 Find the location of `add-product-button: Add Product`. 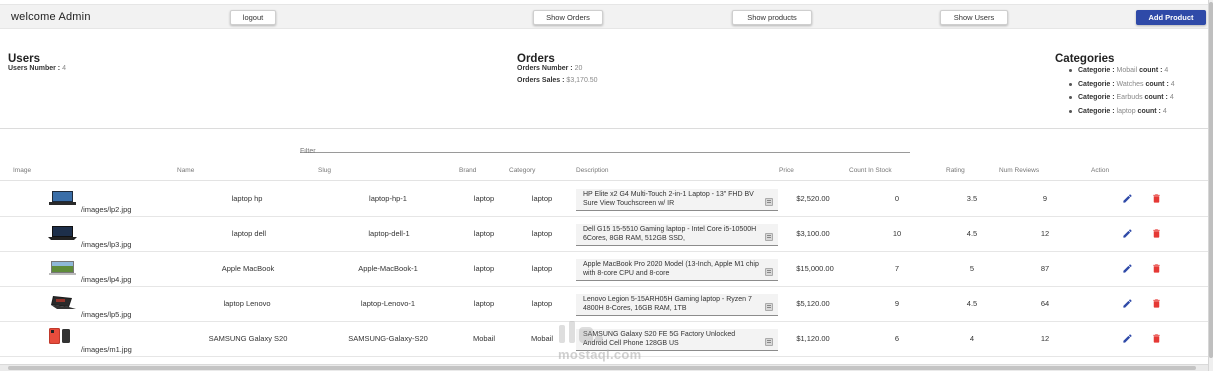

add-product-button: Add Product is located at coordinates (1171, 17).